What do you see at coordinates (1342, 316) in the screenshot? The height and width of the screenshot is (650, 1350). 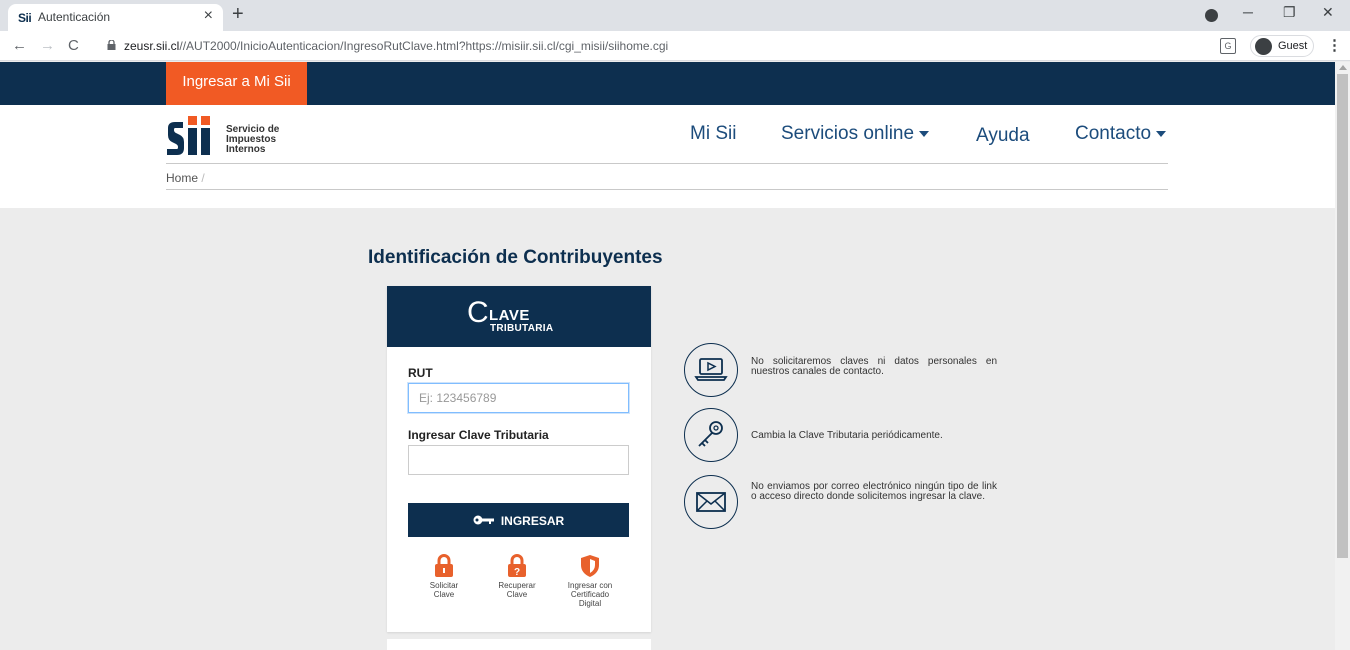 I see `scroll-thumb` at bounding box center [1342, 316].